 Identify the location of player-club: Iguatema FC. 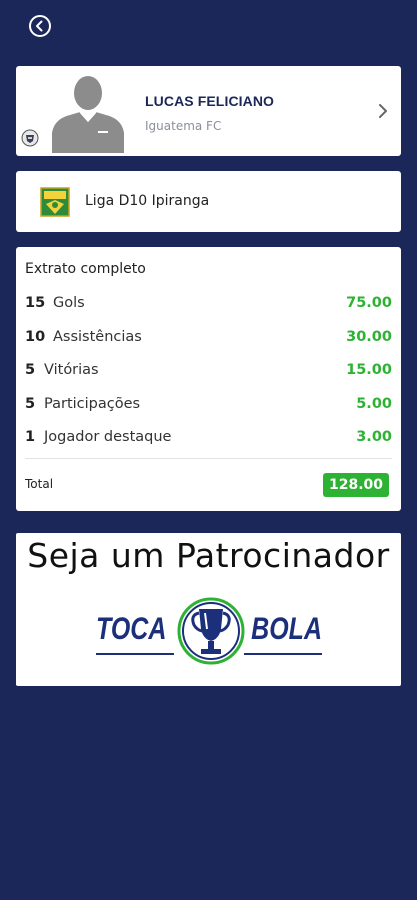
(183, 126).